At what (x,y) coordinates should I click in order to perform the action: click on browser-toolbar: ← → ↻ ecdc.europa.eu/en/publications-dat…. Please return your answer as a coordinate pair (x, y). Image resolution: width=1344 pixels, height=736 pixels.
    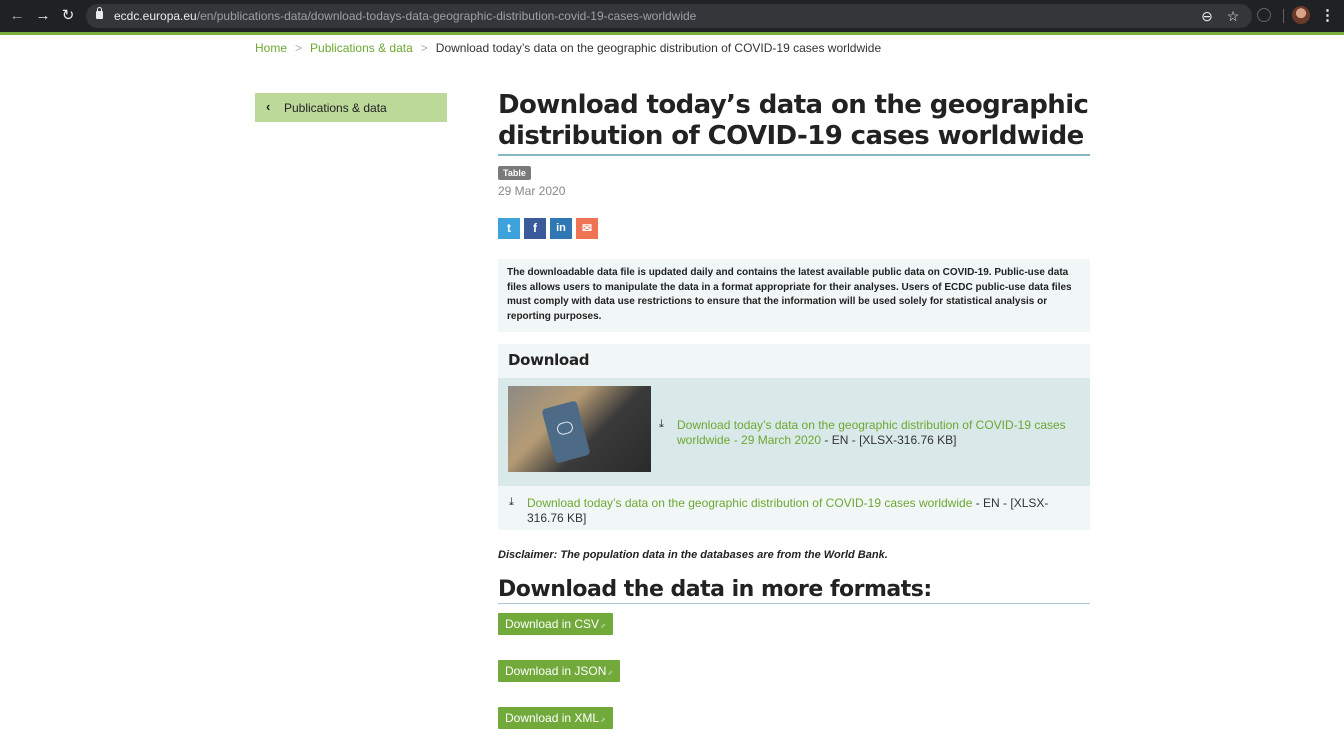
    Looking at the image, I should click on (672, 16).